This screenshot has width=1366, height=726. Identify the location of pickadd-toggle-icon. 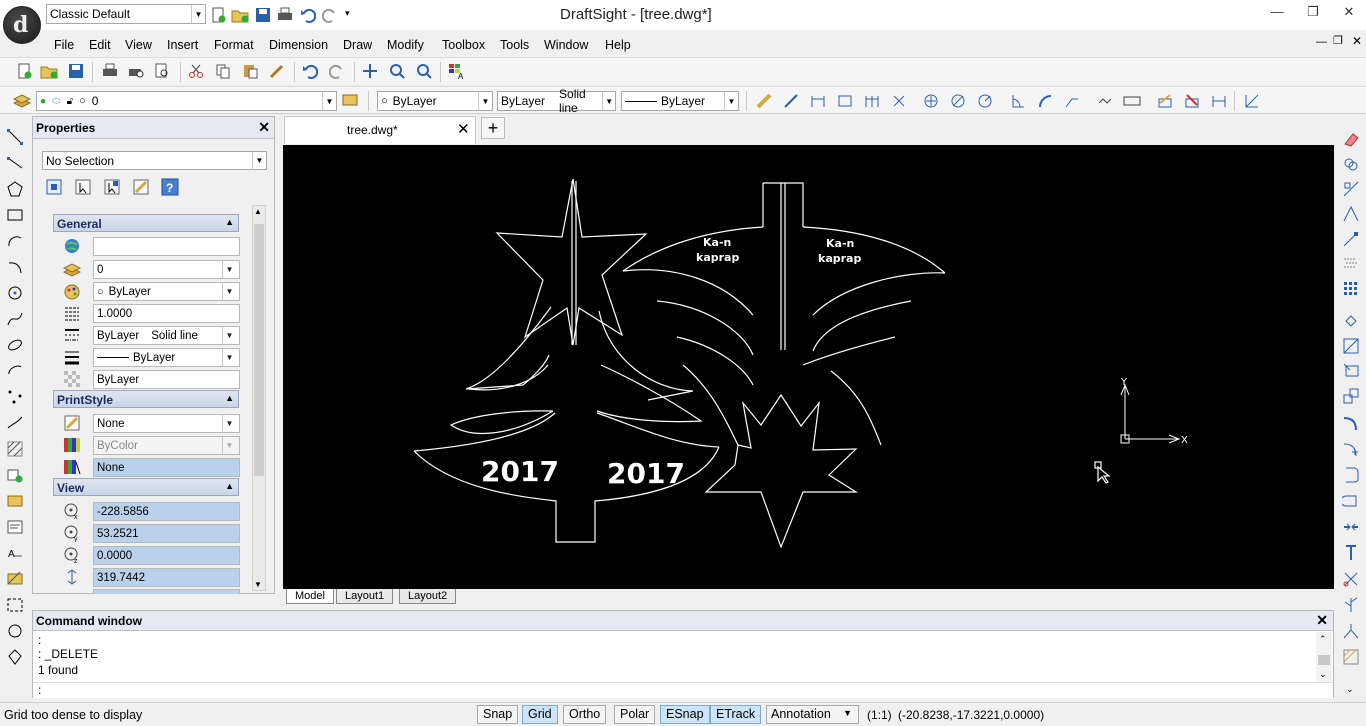
(112, 187).